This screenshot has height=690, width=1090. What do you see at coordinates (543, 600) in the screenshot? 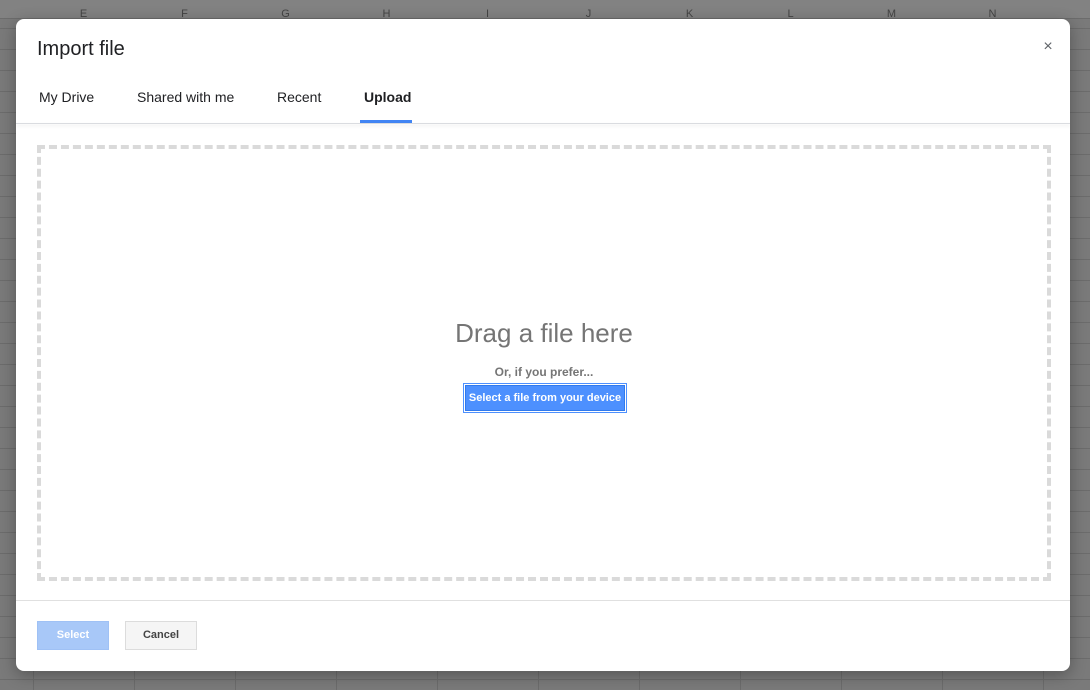
I see `footer-divider` at bounding box center [543, 600].